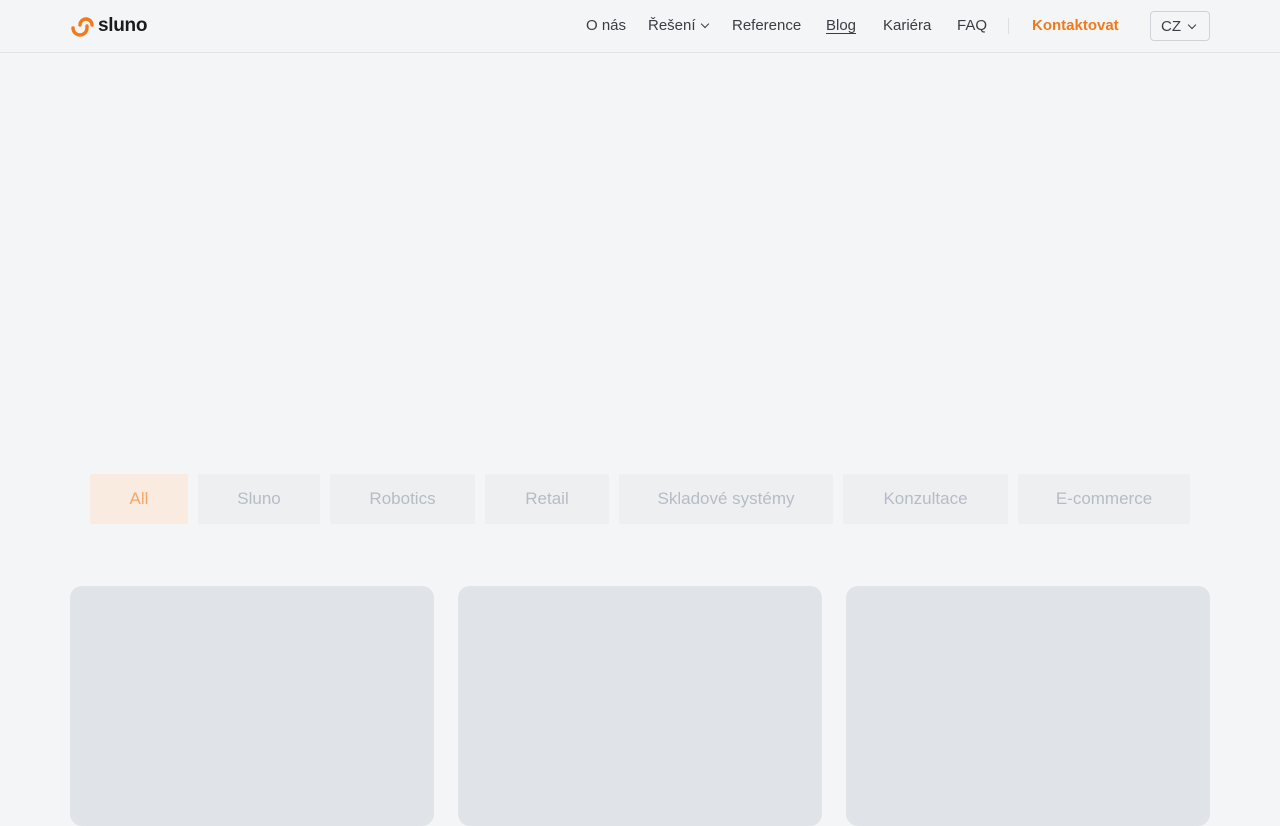 The width and height of the screenshot is (1280, 826). What do you see at coordinates (547, 499) in the screenshot?
I see `filter-retail: Retail` at bounding box center [547, 499].